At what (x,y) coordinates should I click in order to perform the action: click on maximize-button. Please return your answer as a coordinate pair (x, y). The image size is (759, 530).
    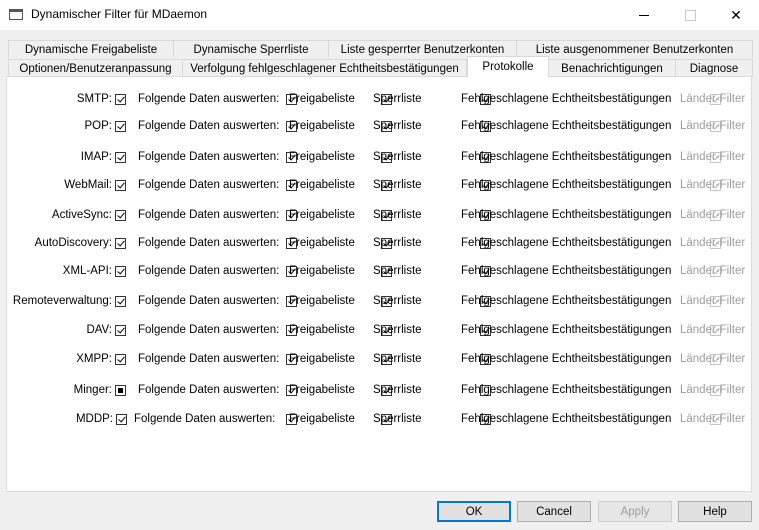
    Looking at the image, I should click on (690, 15).